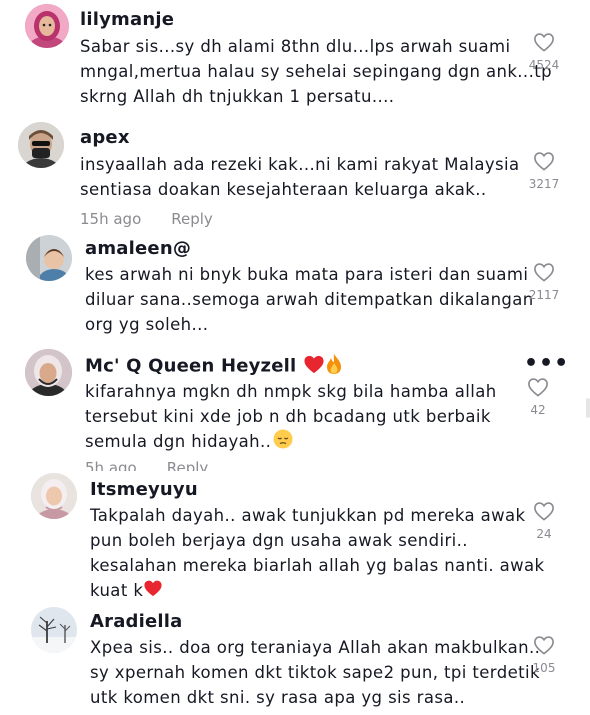  What do you see at coordinates (538, 410) in the screenshot?
I see `like-count: 42` at bounding box center [538, 410].